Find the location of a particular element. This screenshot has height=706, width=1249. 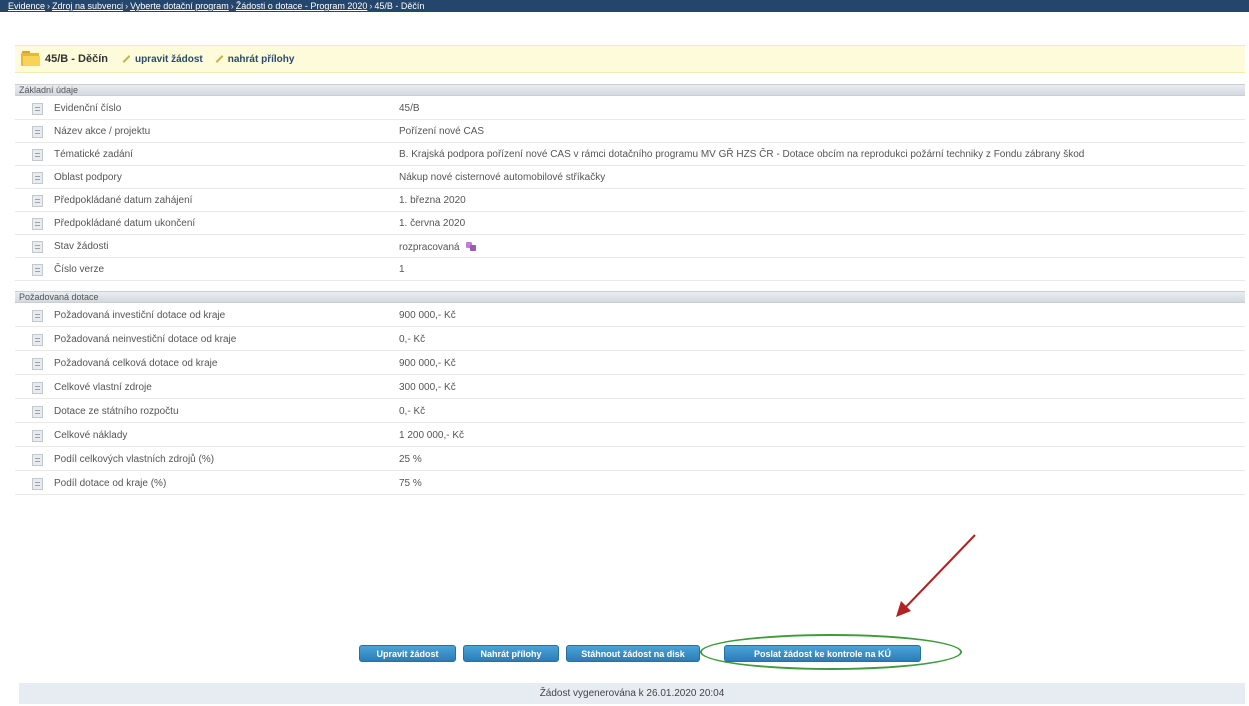

upload-attachments-button: Nahrát přílohy is located at coordinates (511, 653).